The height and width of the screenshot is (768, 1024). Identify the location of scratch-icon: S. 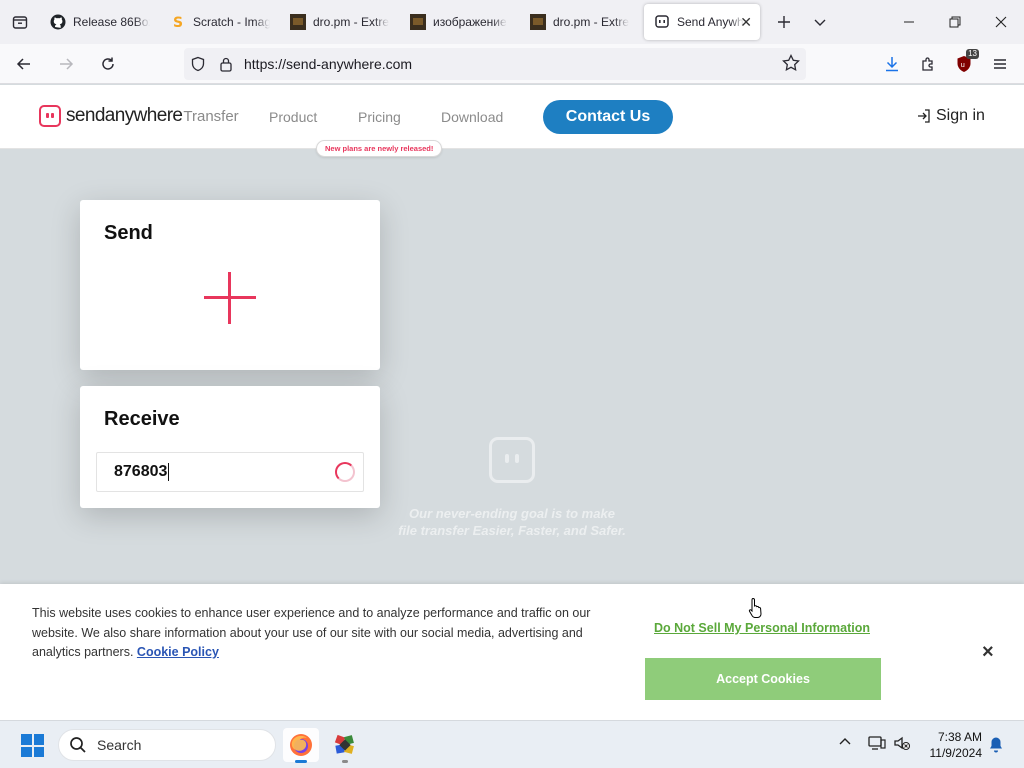
(178, 22).